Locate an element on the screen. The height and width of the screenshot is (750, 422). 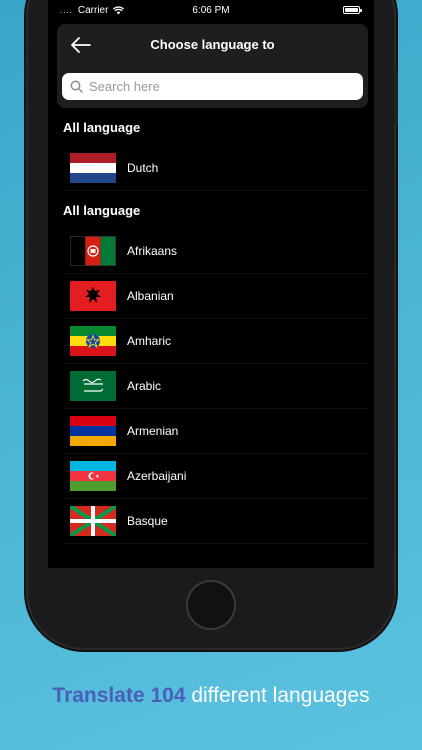
language-label: Afrikaans is located at coordinates (152, 251).